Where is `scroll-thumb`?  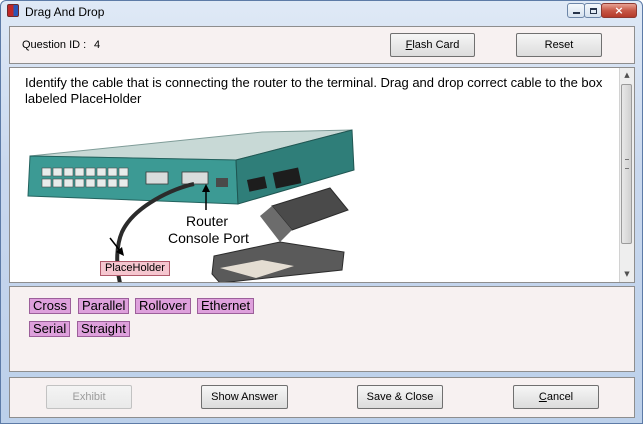 scroll-thumb is located at coordinates (626, 164).